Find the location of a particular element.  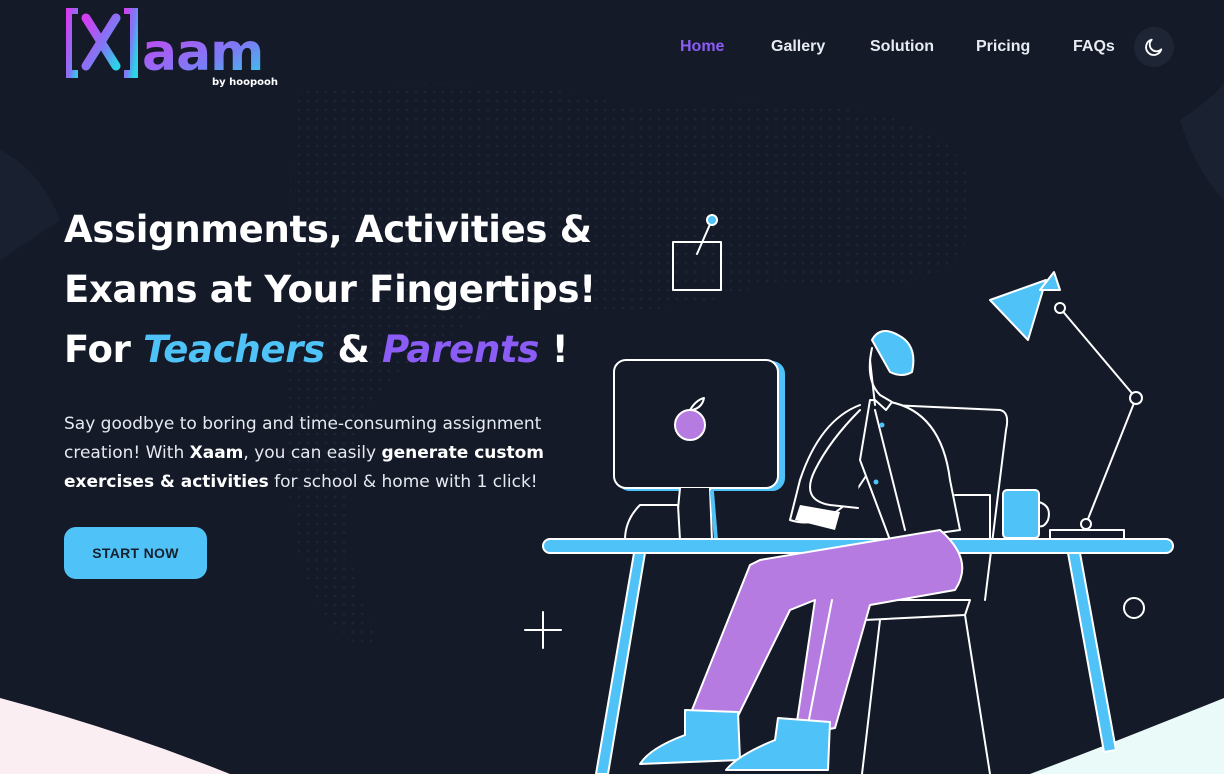

nav-solution: Solution is located at coordinates (902, 47).